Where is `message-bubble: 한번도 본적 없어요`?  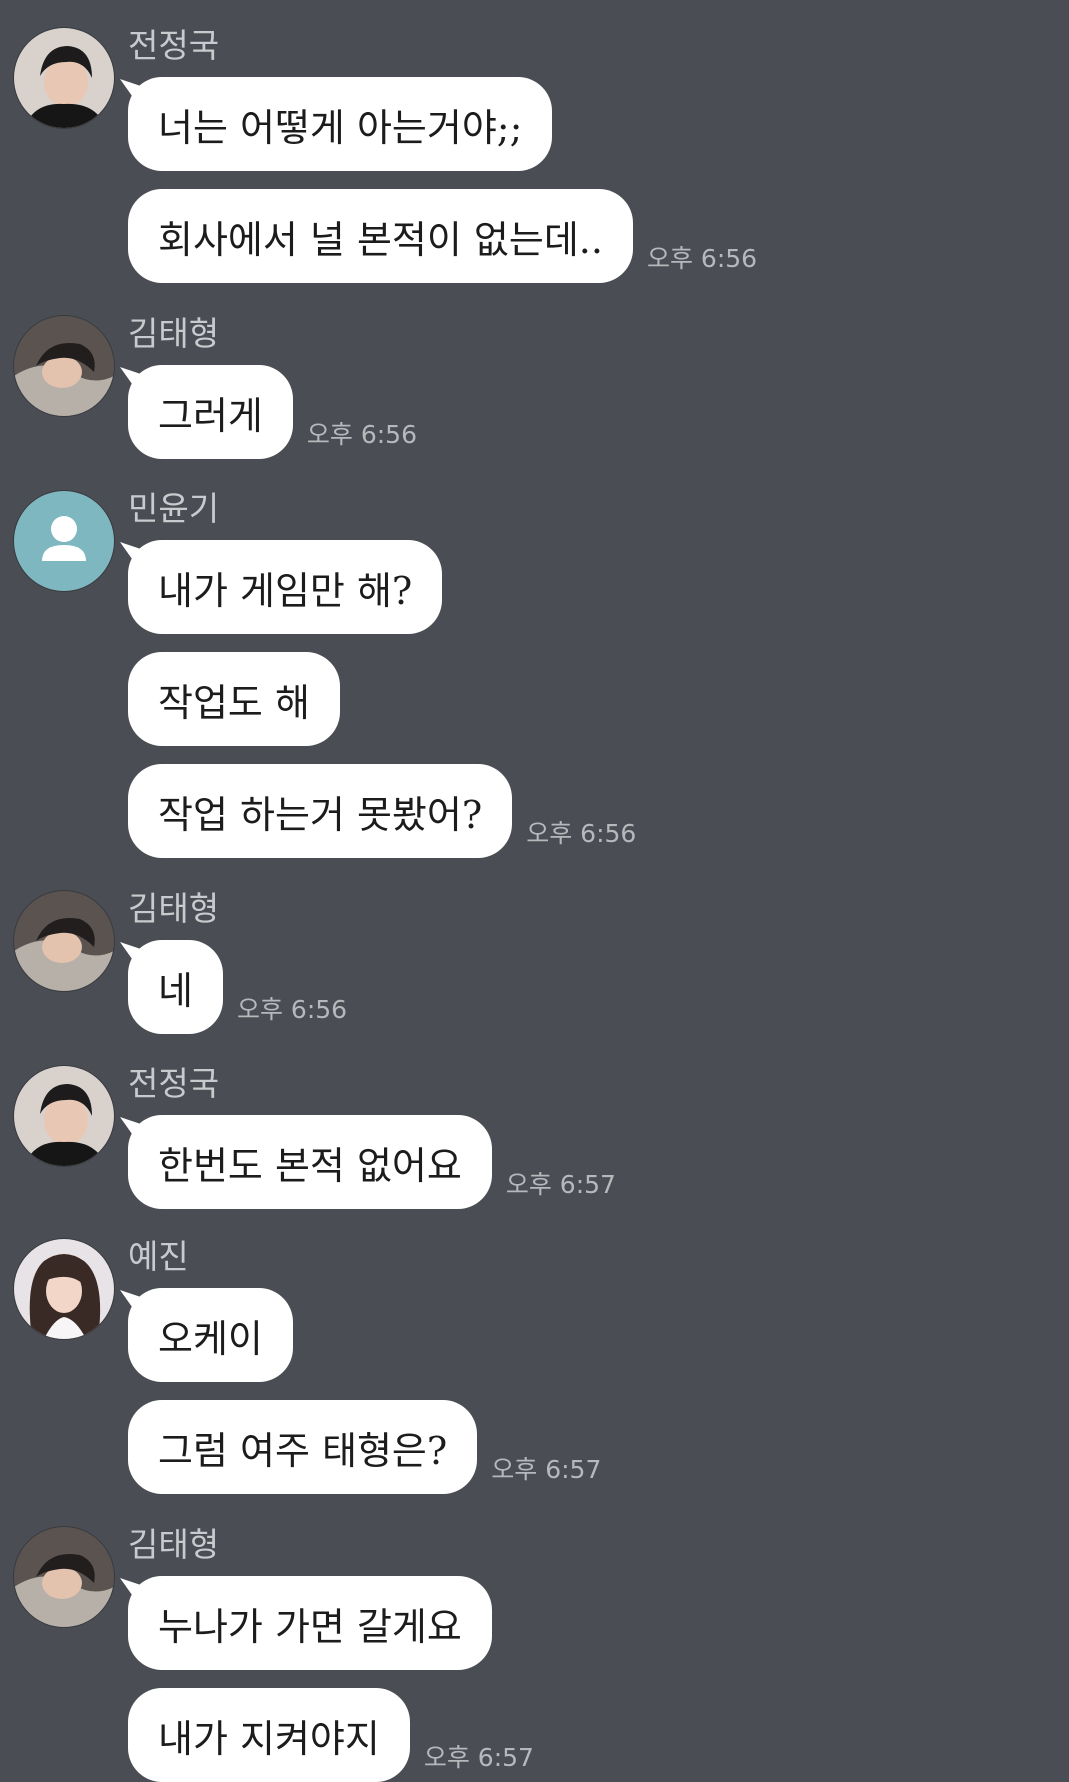 message-bubble: 한번도 본적 없어요 is located at coordinates (310, 1162).